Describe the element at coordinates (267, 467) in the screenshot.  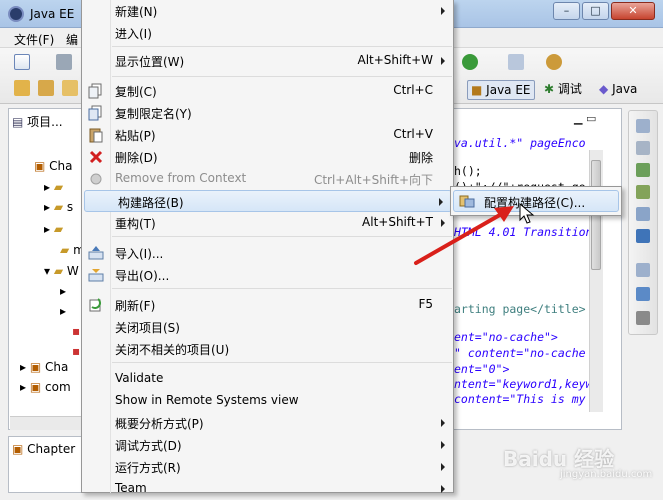
I see `context-menu-item: 运行方式(R)` at that location.